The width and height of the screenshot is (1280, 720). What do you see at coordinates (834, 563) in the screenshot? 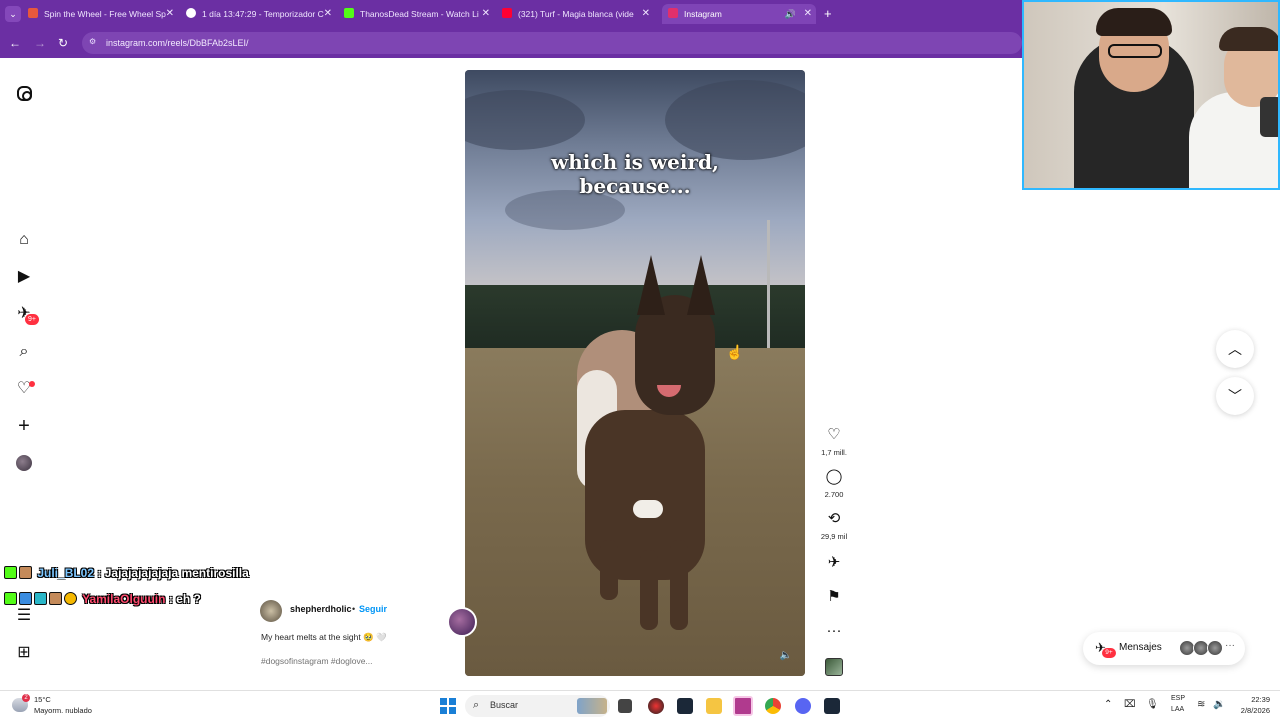
I see `share-button: ✈` at bounding box center [834, 563].